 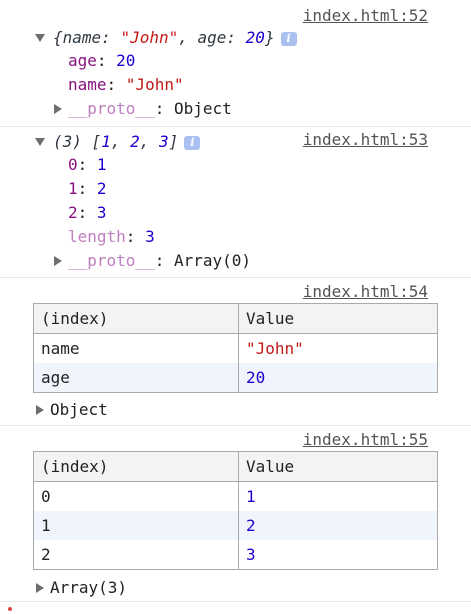 I want to click on property-row: 0: 1, so click(x=87, y=164).